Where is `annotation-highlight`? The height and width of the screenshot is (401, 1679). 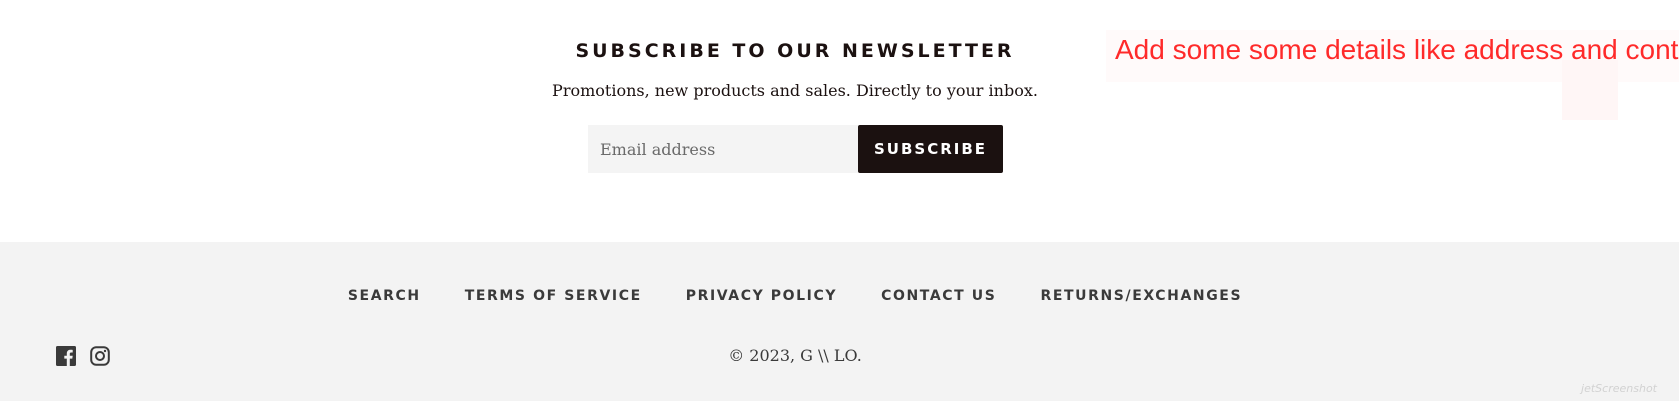
annotation-highlight is located at coordinates (1590, 90).